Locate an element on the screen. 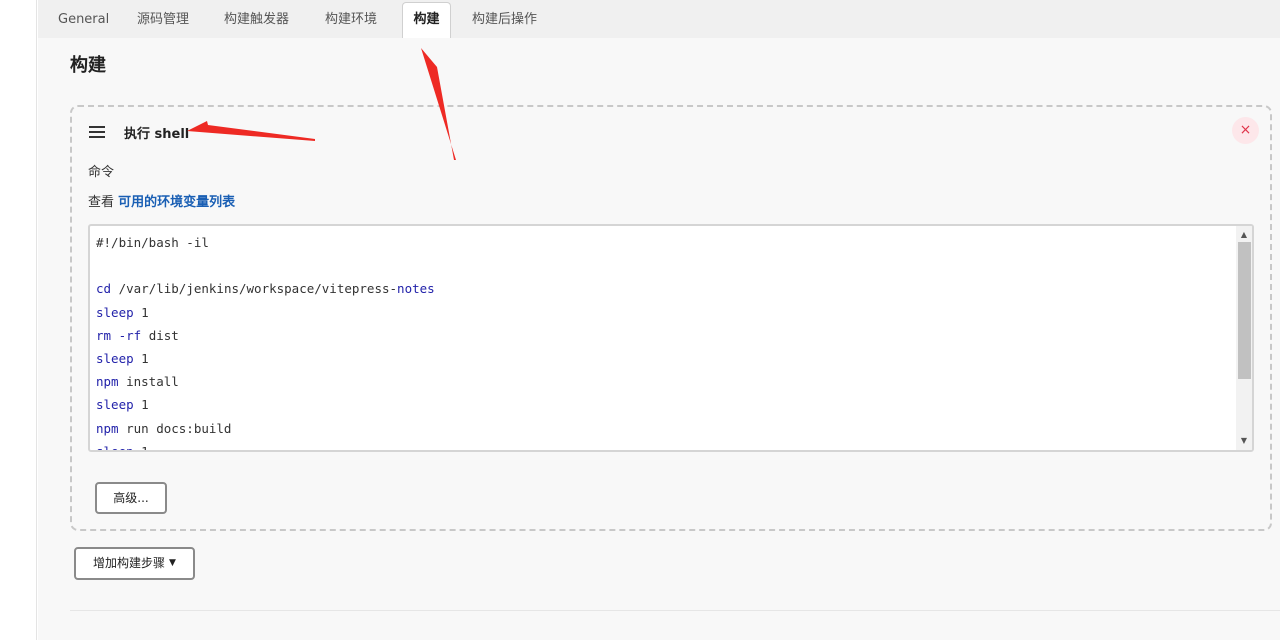  tab-build-triggers: 构建触发器 is located at coordinates (256, 19).